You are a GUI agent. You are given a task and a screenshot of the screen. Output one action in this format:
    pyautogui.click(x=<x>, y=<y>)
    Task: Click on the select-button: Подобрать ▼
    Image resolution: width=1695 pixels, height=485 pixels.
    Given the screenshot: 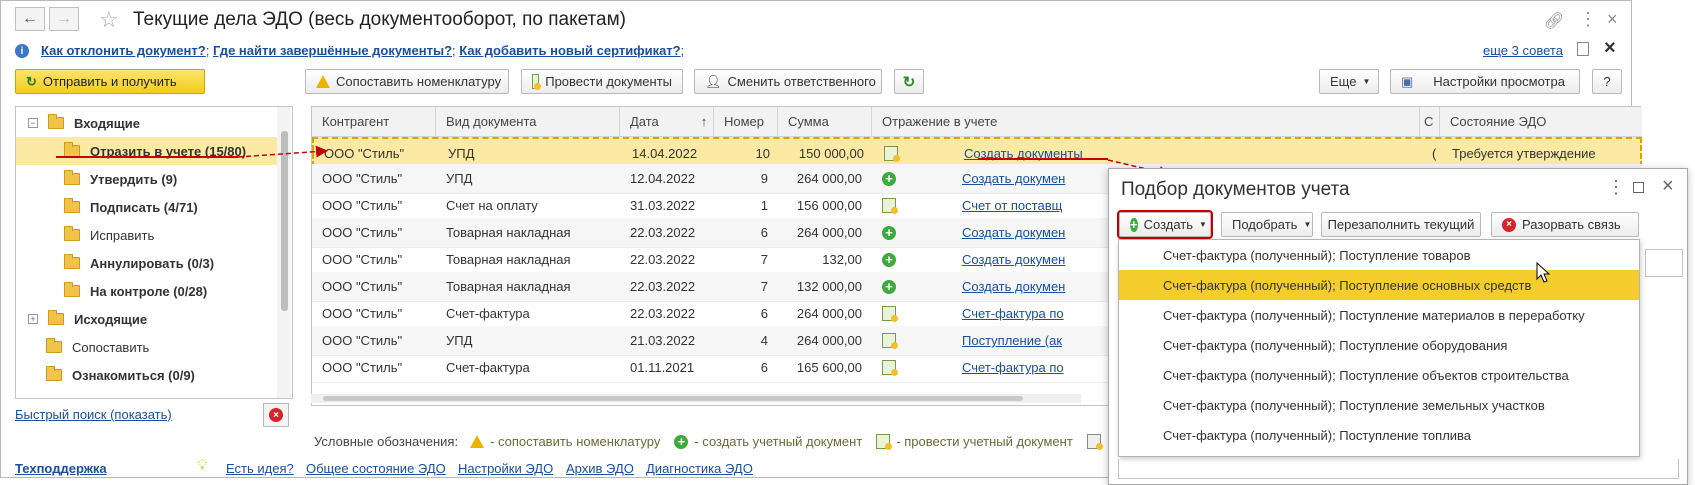 What is the action you would take?
    pyautogui.click(x=1267, y=224)
    